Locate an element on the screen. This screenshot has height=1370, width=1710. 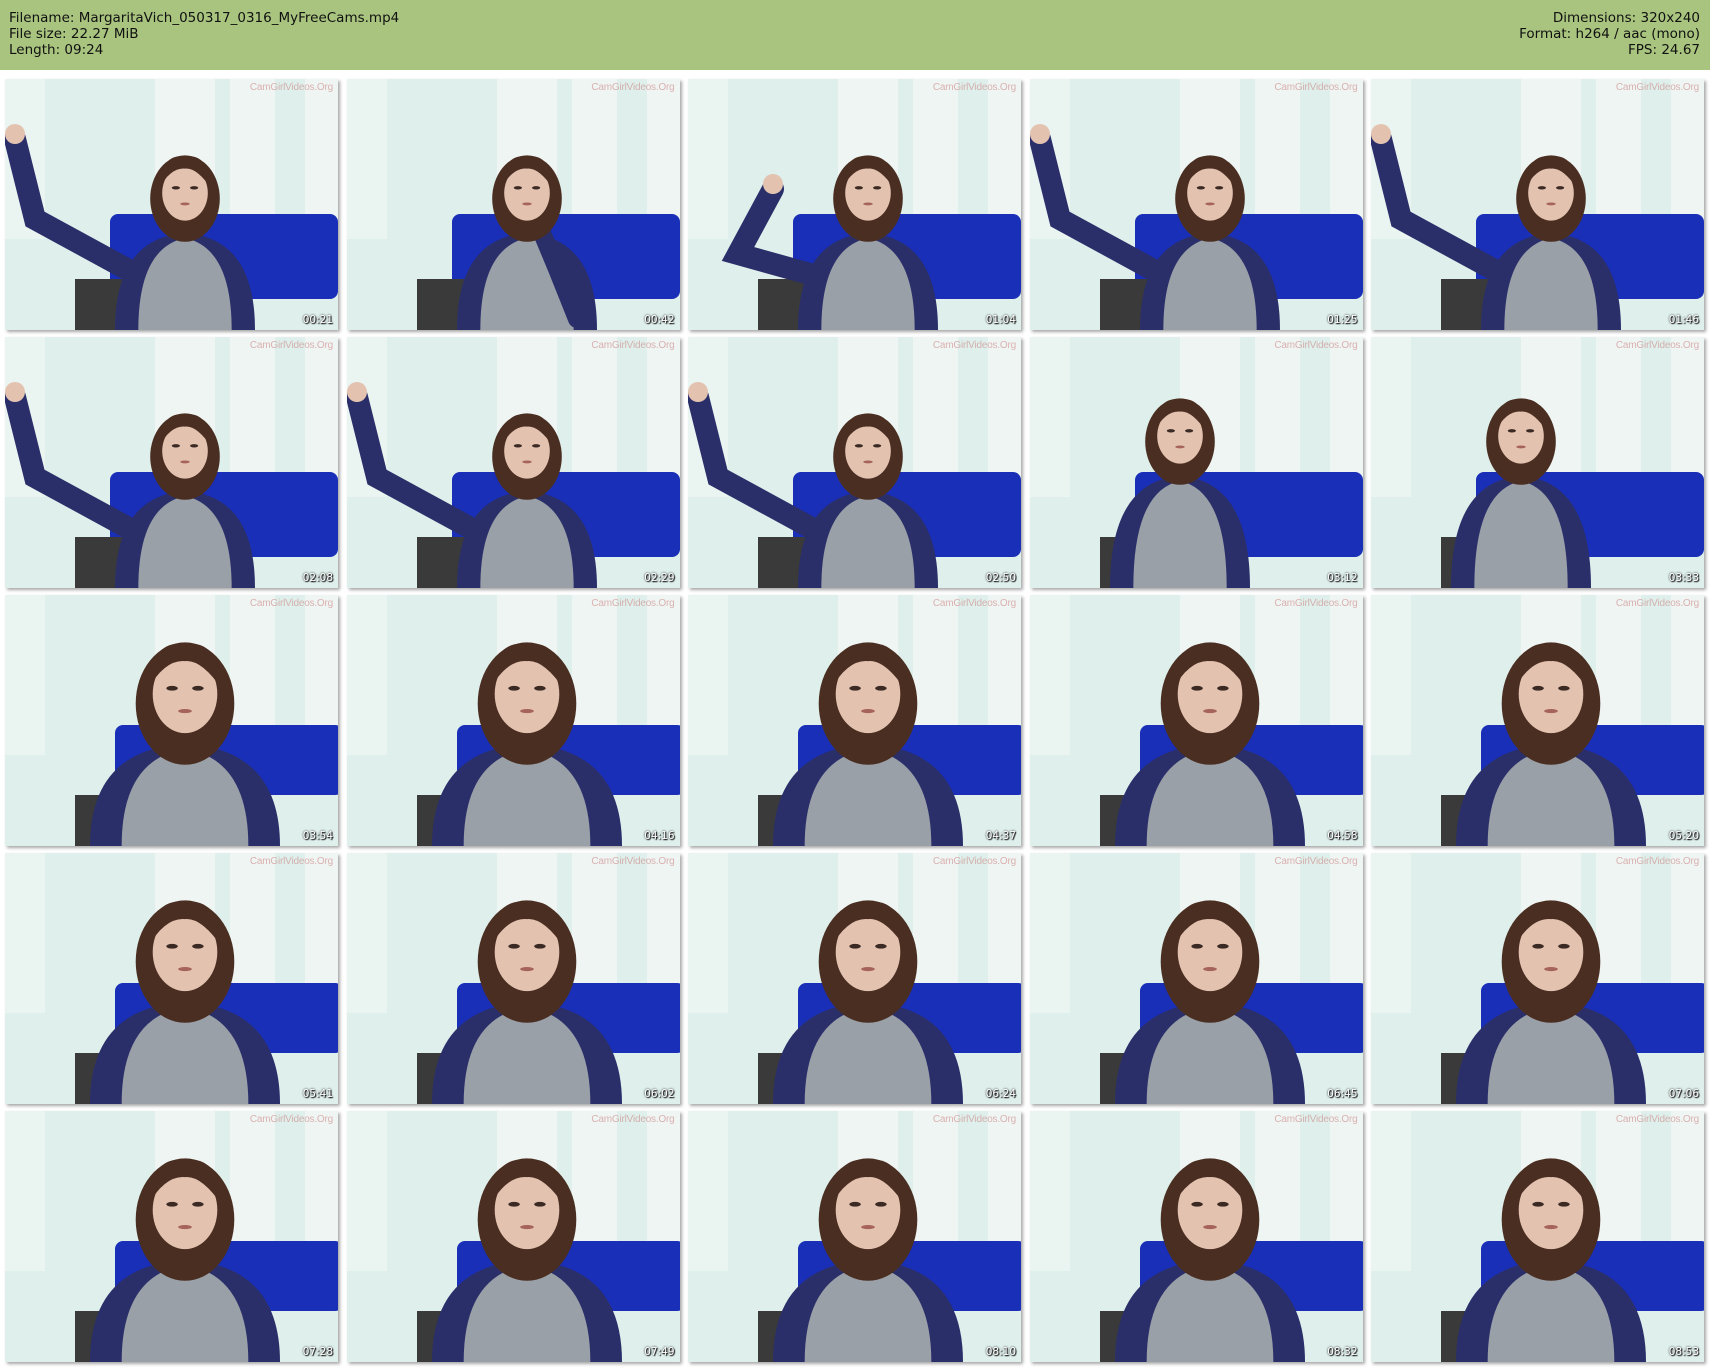
timestamp-label: 01:04 is located at coordinates (1000, 320).